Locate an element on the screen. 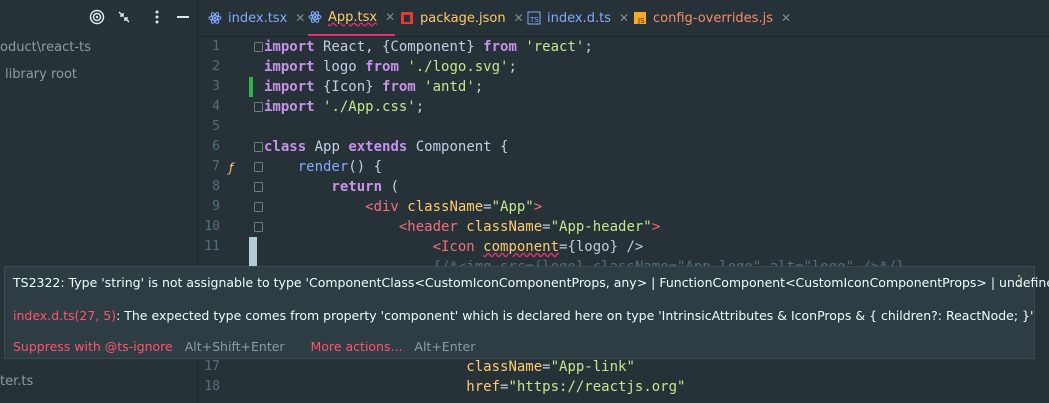  code-line: render() { is located at coordinates (323, 167).